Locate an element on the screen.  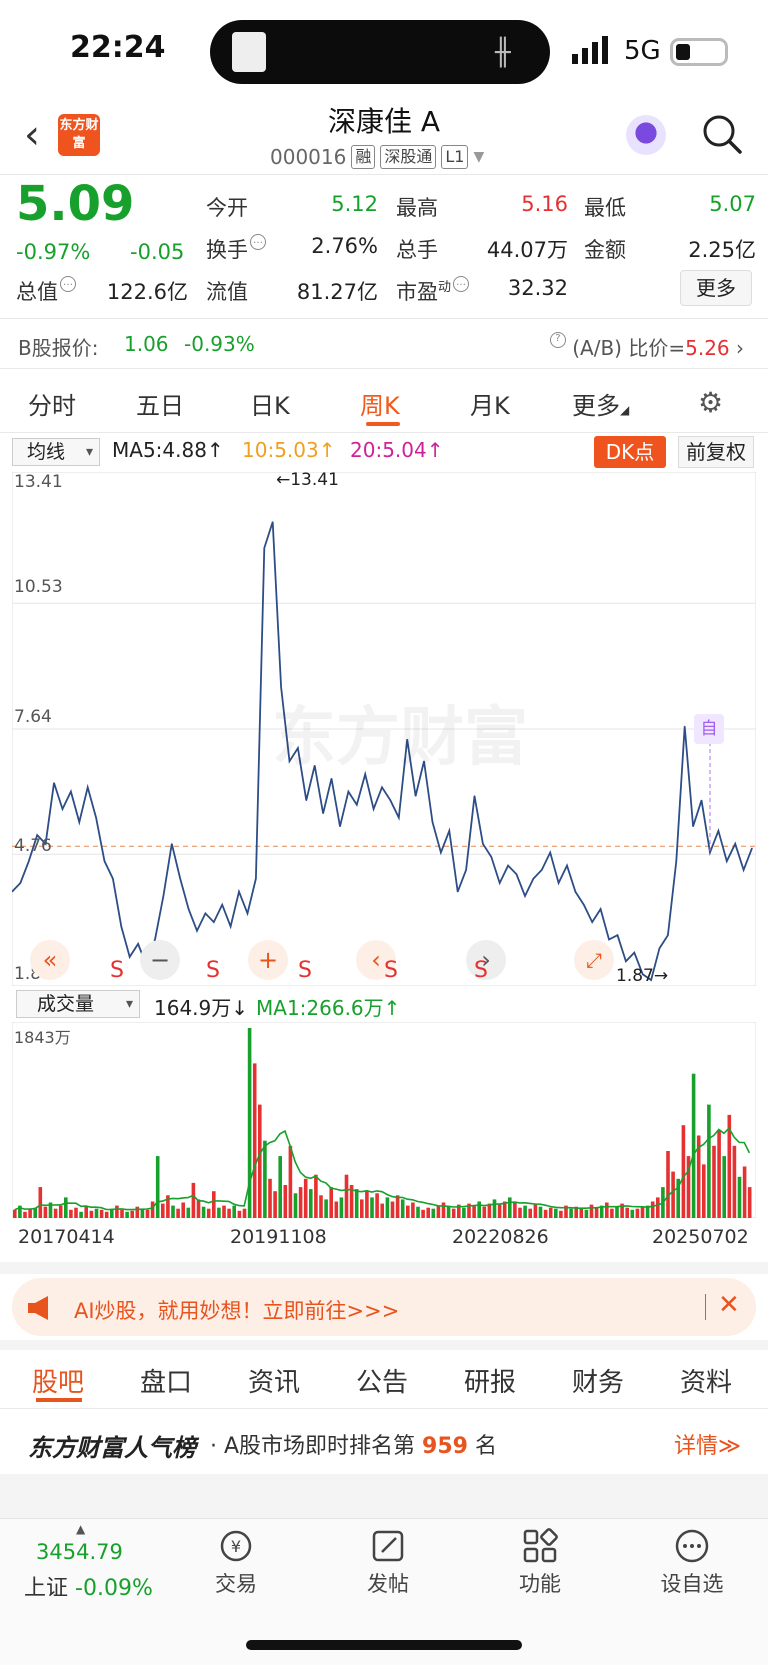
self-select-marker: 自 is located at coordinates (709, 729).